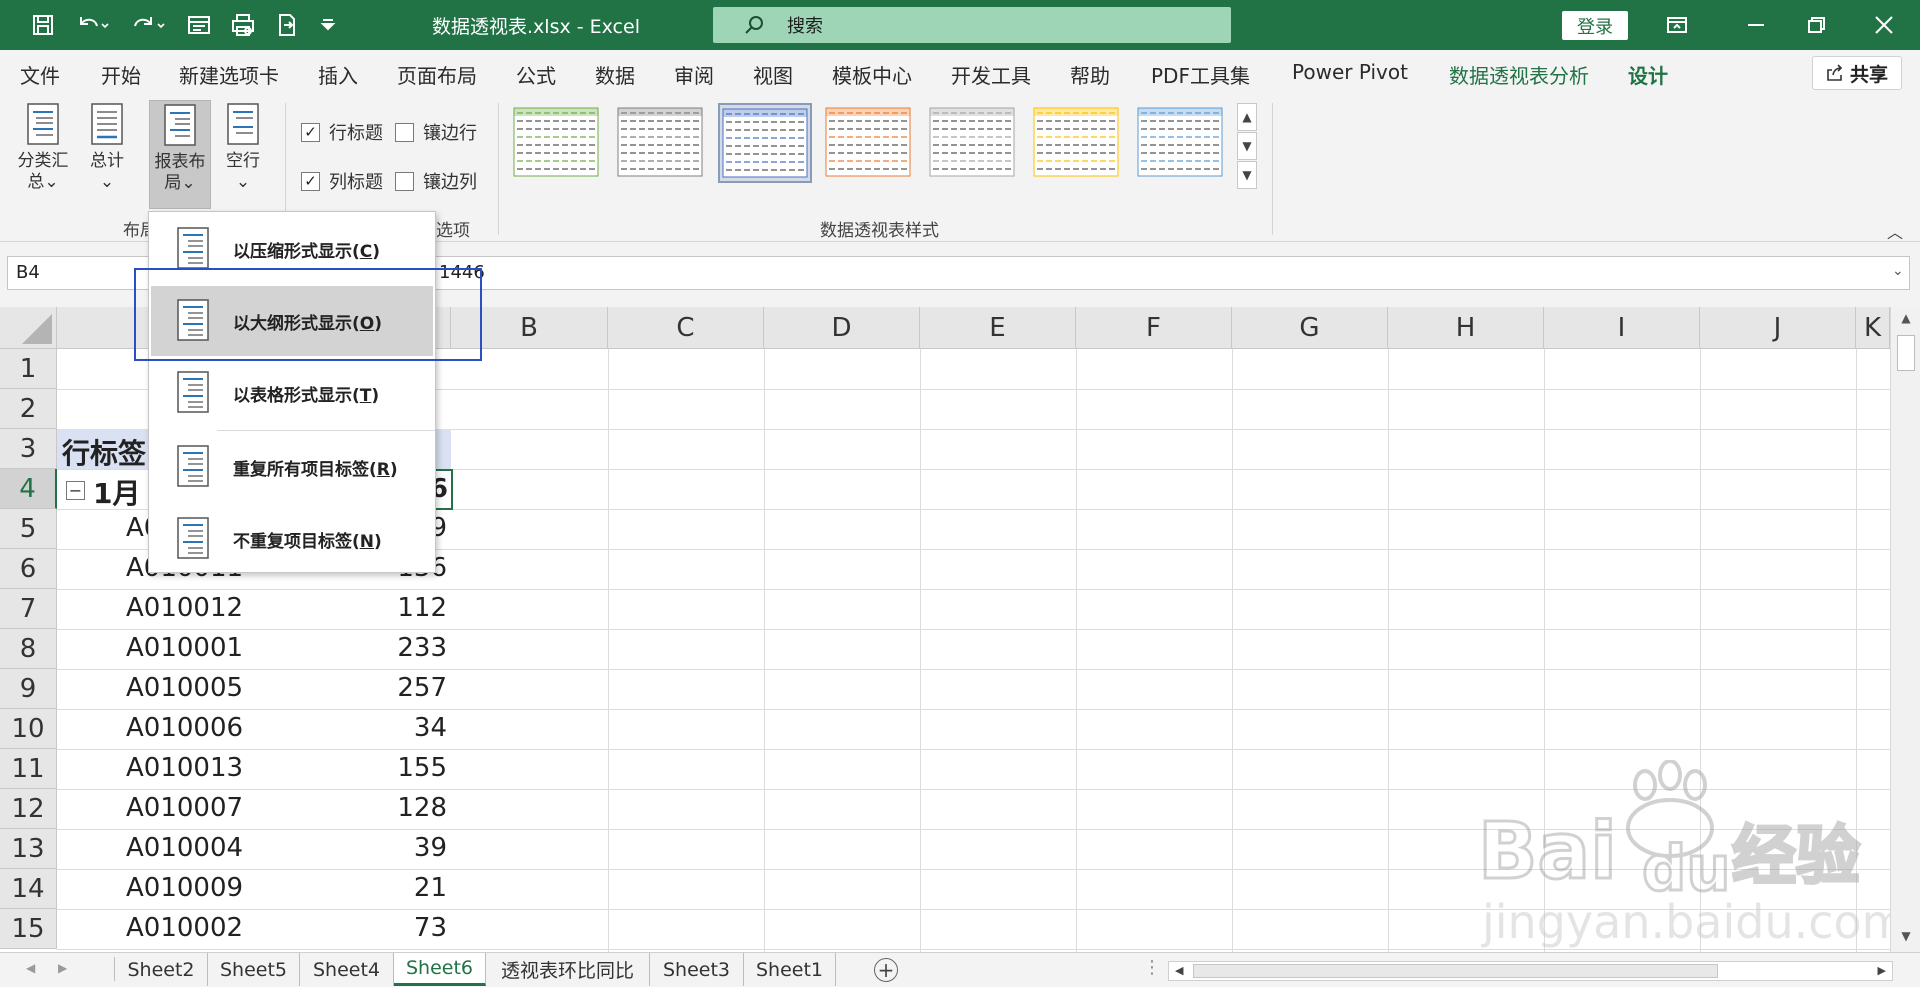  What do you see at coordinates (1247, 117) in the screenshot?
I see `gallery-up-icon: ▲` at bounding box center [1247, 117].